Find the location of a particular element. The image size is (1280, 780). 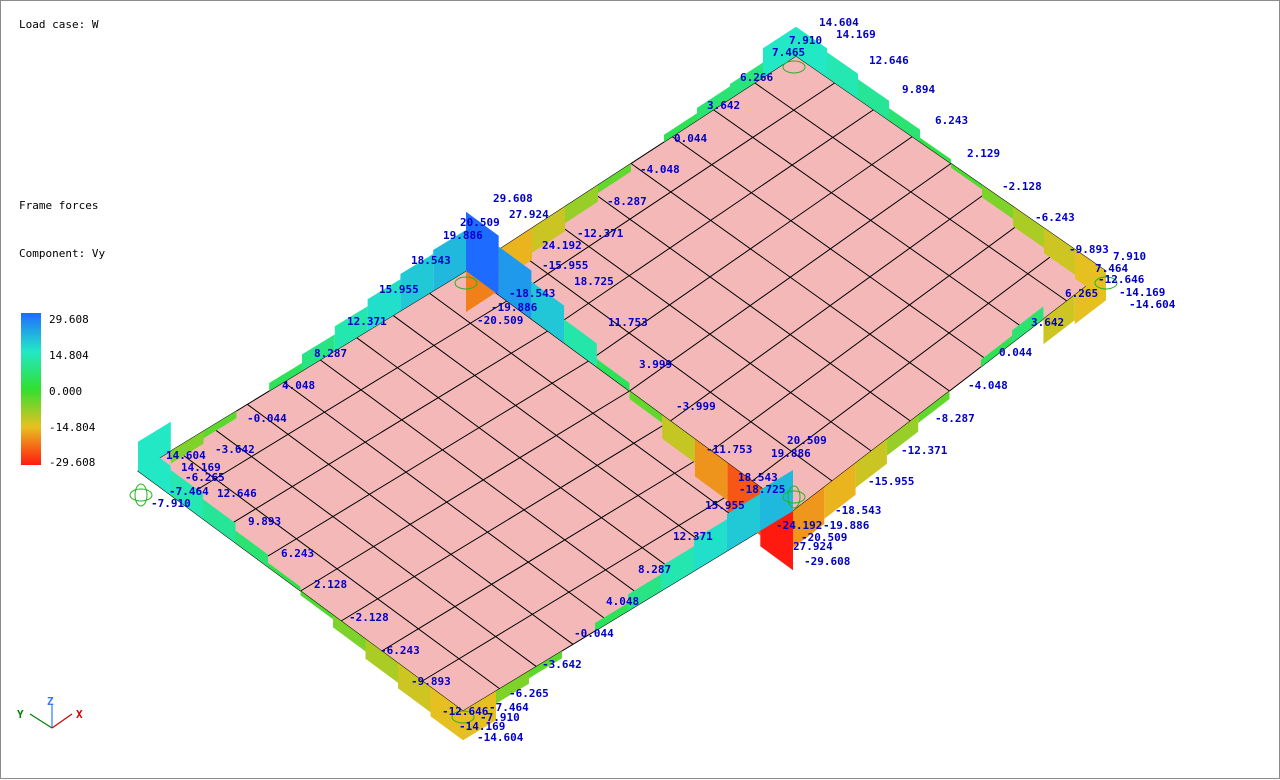

shear-value-label: -19.886 is located at coordinates (514, 307).